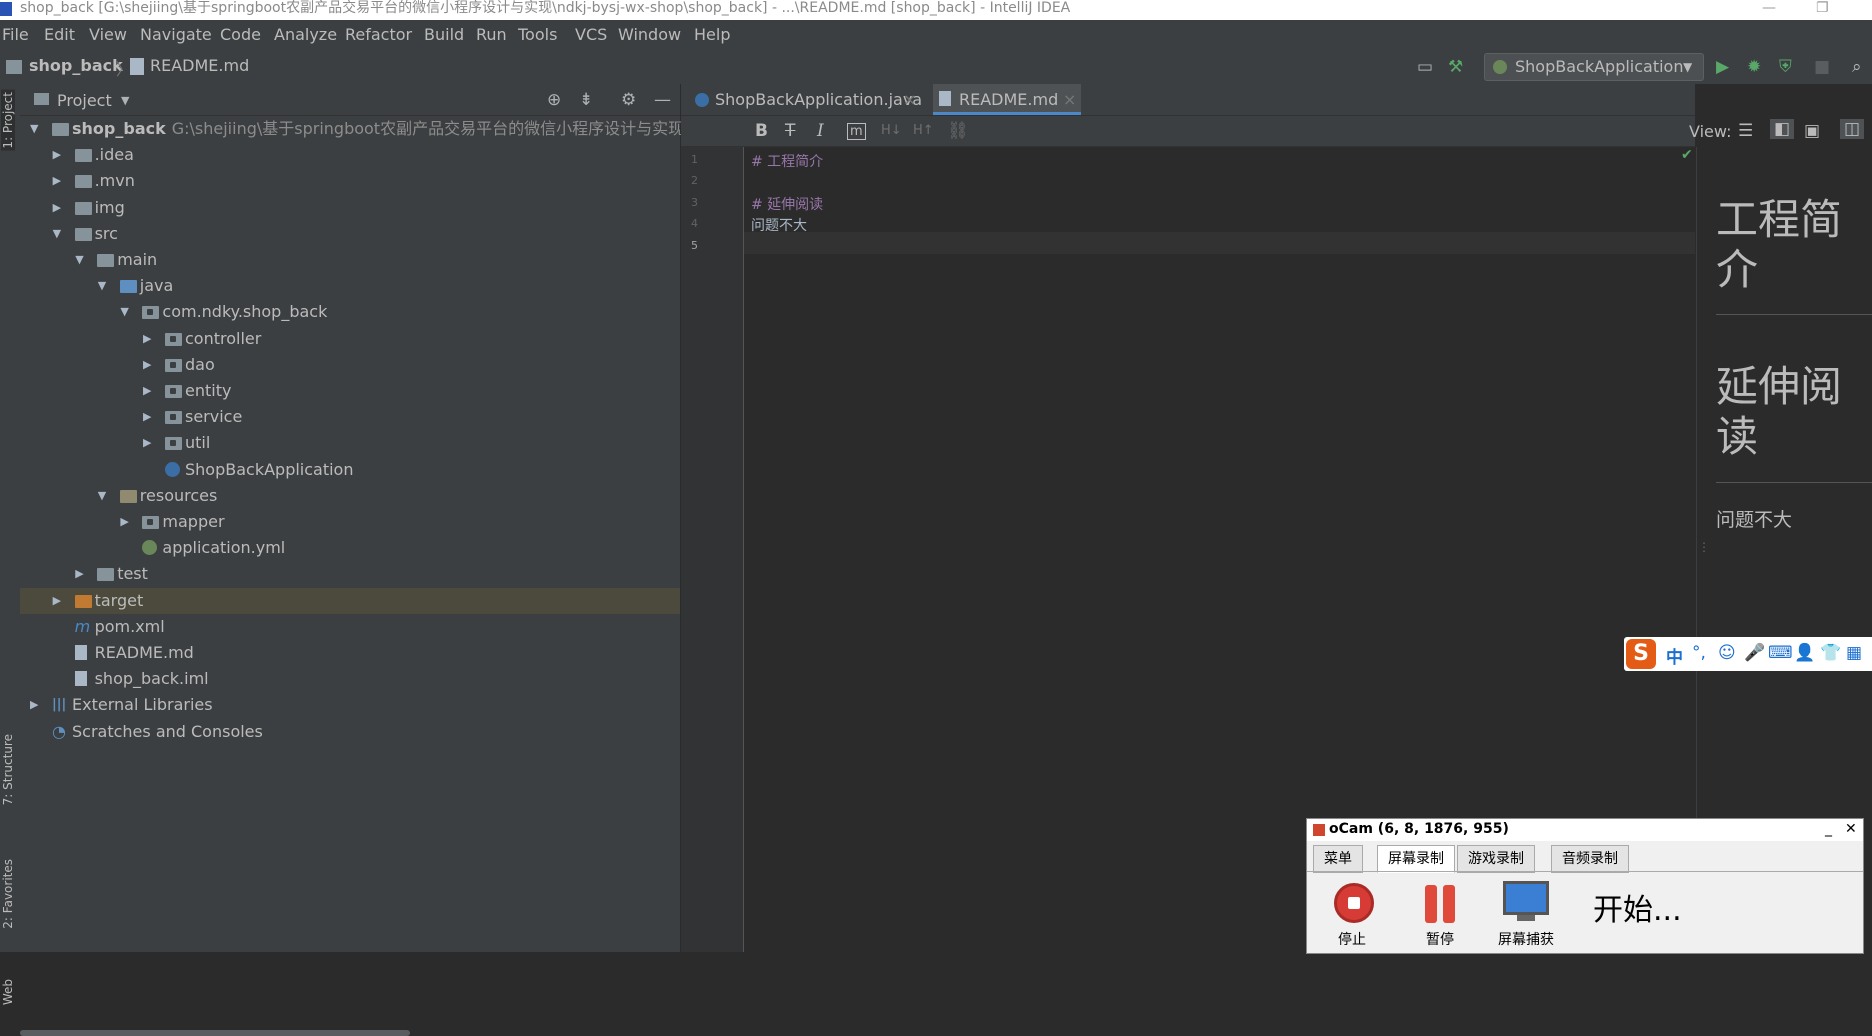 This screenshot has width=1872, height=1036. Describe the element at coordinates (1785, 67) in the screenshot. I see `coverage-icon: ⛨` at that location.